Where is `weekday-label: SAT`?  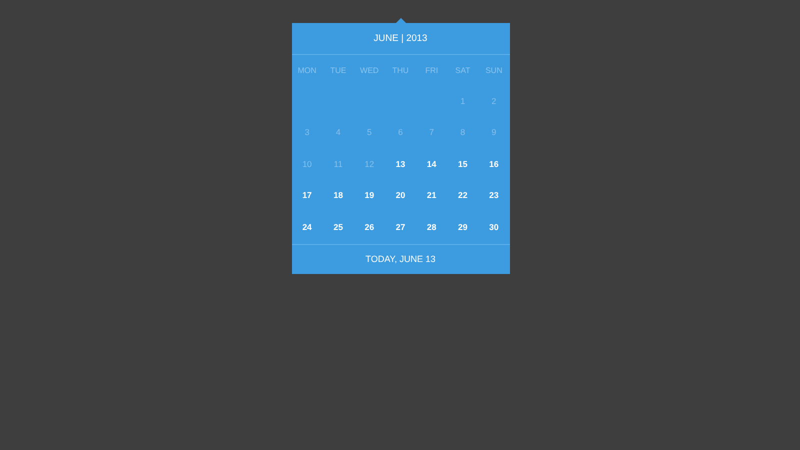
weekday-label: SAT is located at coordinates (463, 71).